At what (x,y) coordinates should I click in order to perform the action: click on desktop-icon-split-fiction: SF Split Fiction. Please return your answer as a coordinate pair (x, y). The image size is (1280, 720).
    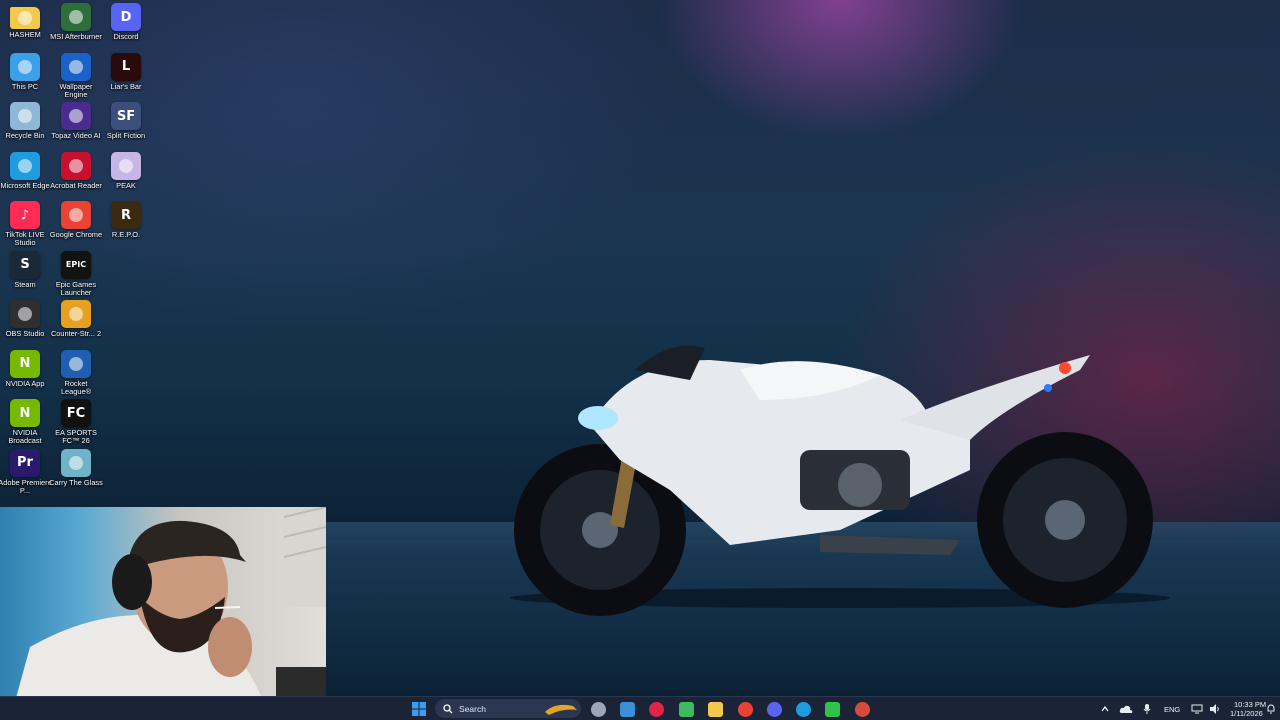
    Looking at the image, I should click on (126, 126).